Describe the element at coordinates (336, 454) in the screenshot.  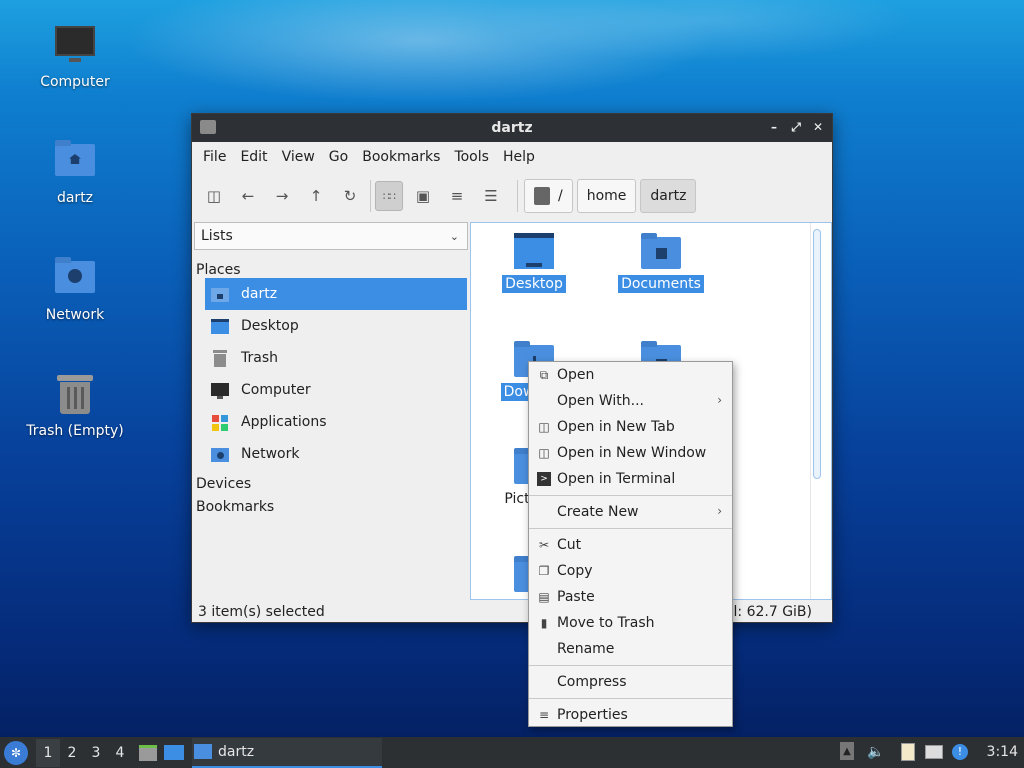
I see `place-item-network: Network` at that location.